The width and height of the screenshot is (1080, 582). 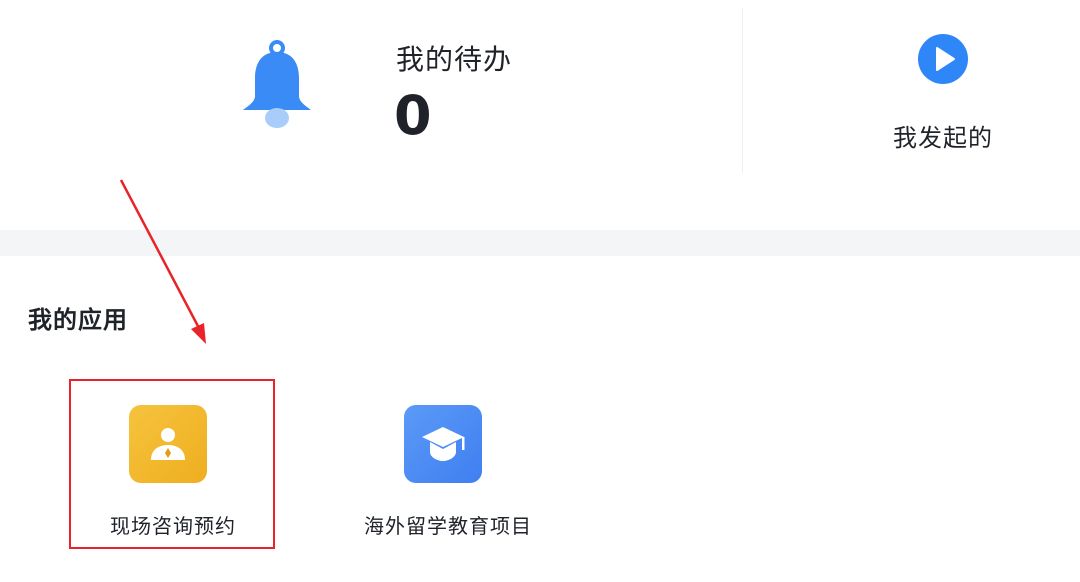 I want to click on section-separator, so click(x=540, y=243).